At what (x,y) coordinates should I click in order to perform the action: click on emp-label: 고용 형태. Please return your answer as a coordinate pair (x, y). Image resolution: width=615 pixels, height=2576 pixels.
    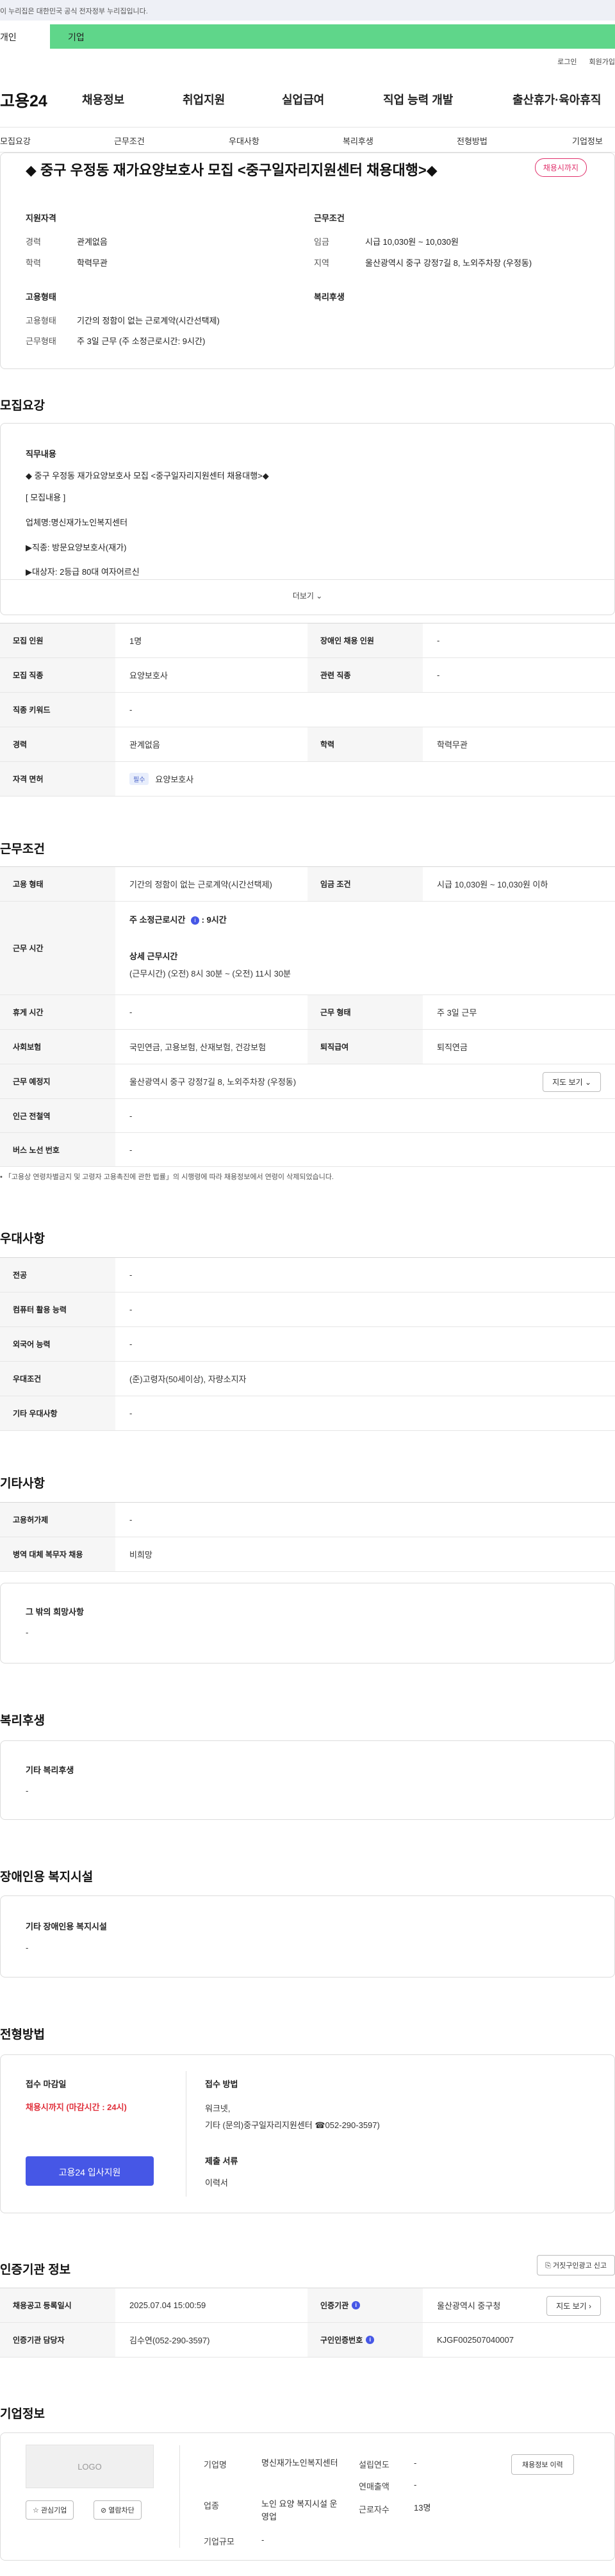
    Looking at the image, I should click on (58, 884).